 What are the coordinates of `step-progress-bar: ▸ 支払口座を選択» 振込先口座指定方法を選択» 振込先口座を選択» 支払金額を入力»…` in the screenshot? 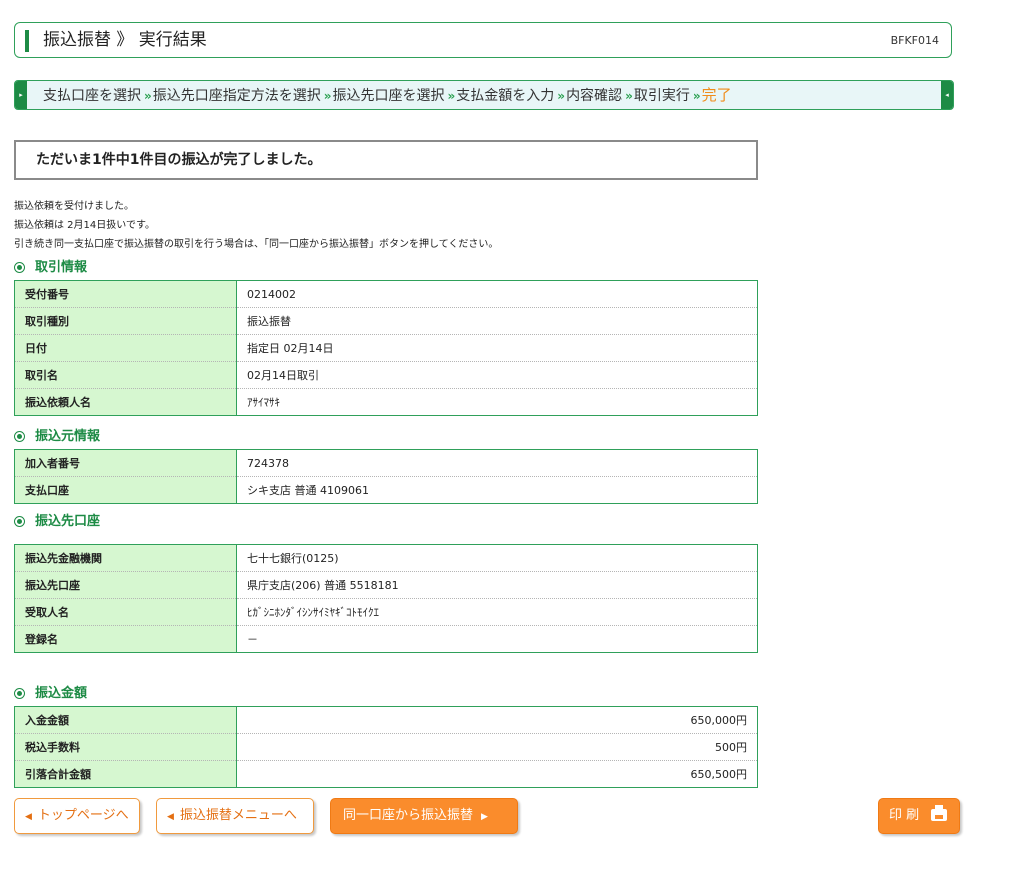 It's located at (484, 95).